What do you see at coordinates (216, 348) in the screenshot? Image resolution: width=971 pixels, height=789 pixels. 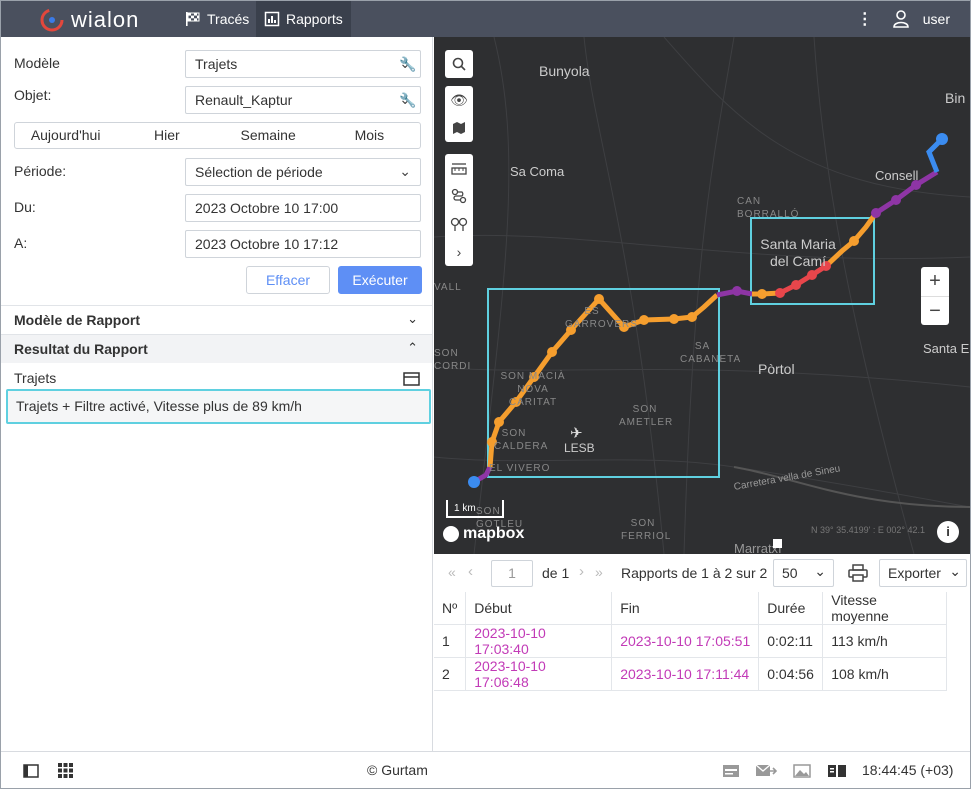 I see `report-result-section: Resultat du Rapport ⌃` at bounding box center [216, 348].